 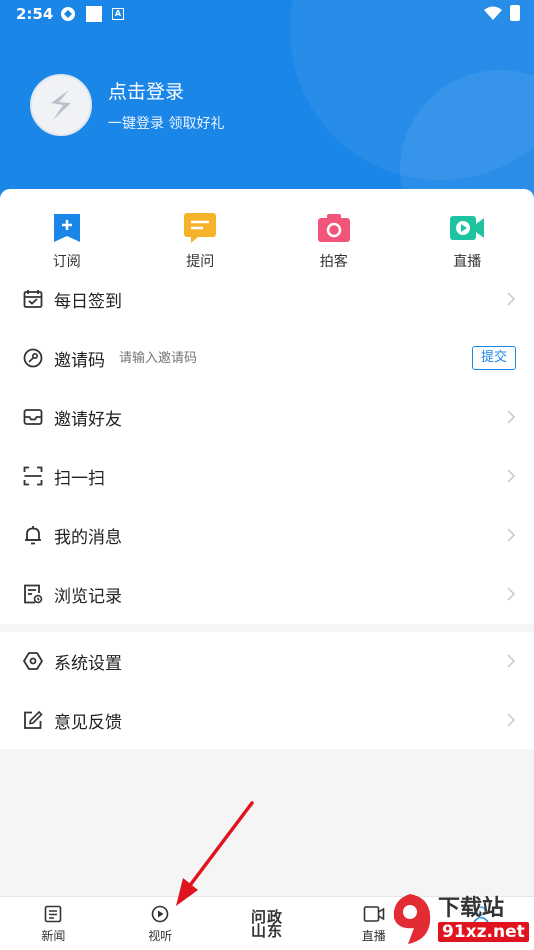 What do you see at coordinates (88, 537) in the screenshot?
I see `menu-label: 我的消息` at bounding box center [88, 537].